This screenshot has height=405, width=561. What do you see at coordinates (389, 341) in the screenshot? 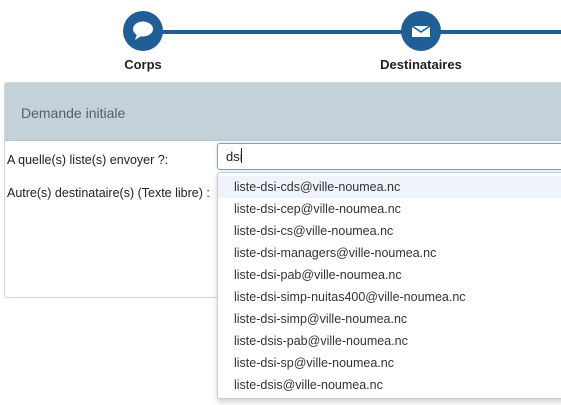
I see `autocomplete-option: liste-dsis-pab@ville-noumea.nc` at bounding box center [389, 341].